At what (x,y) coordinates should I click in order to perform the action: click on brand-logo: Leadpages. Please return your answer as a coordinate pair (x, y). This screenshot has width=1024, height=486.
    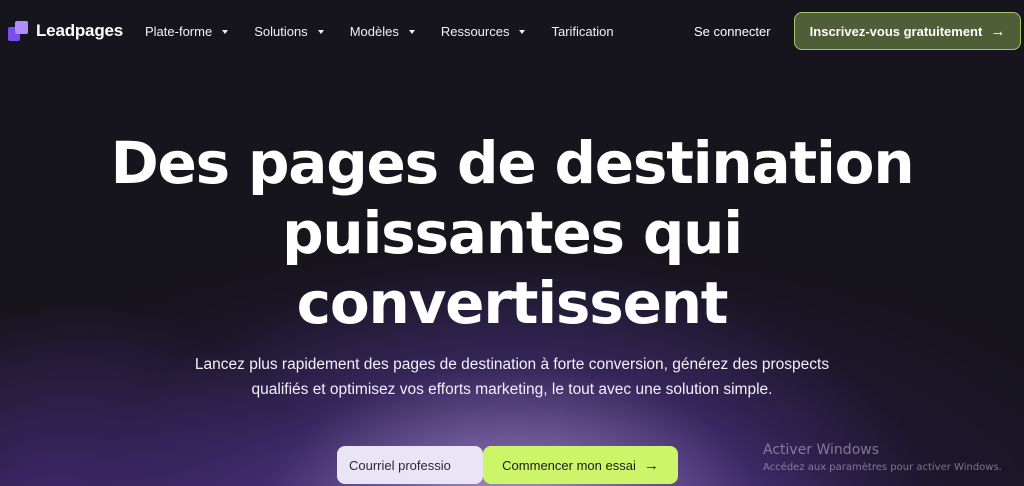
    Looking at the image, I should click on (65, 31).